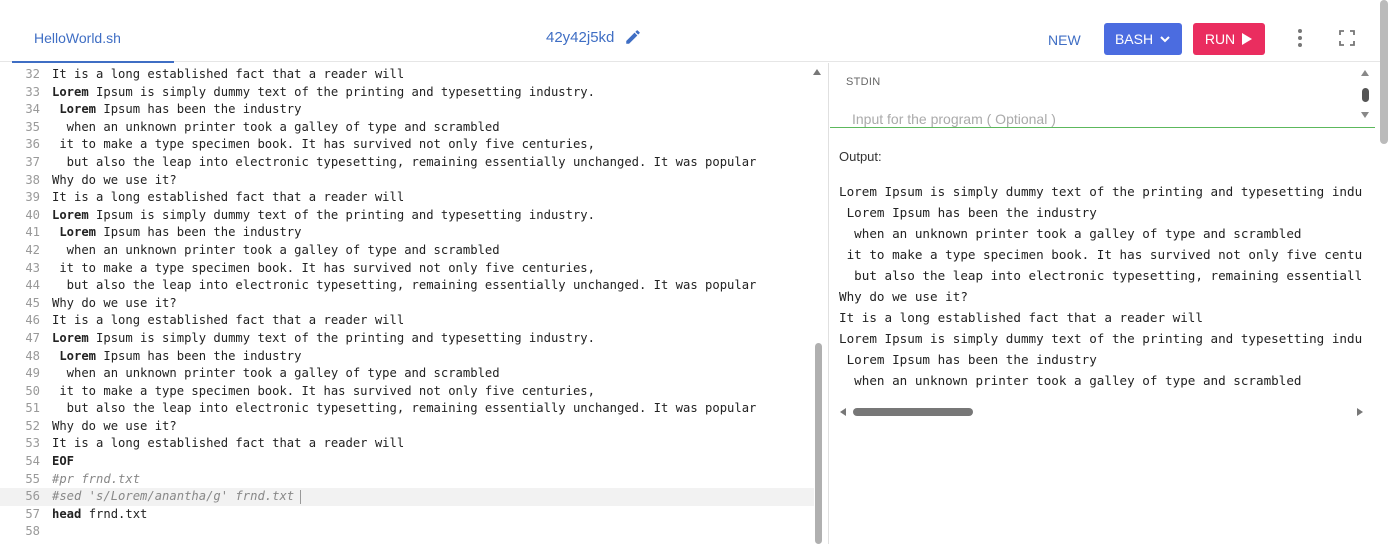  What do you see at coordinates (407, 233) in the screenshot?
I see `code-line: 41 Lorem Ipsum has been the industry` at bounding box center [407, 233].